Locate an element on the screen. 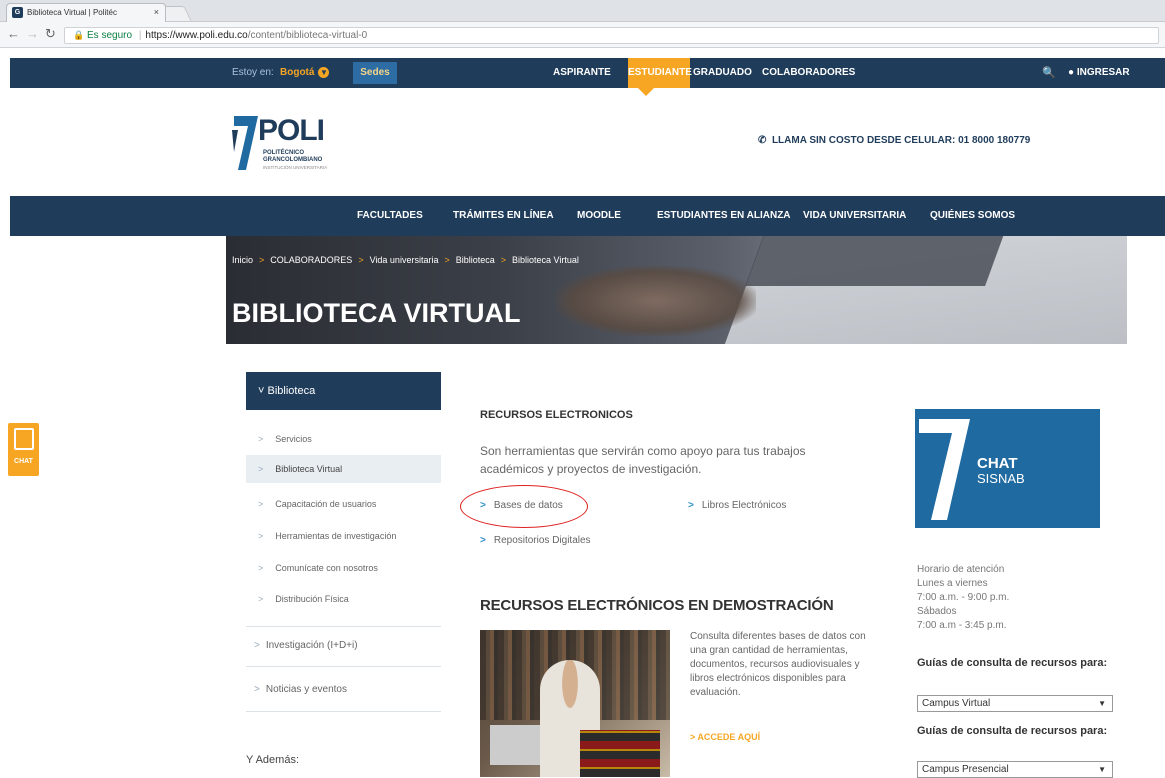 The height and width of the screenshot is (778, 1165). url-path: /content/biblioteca-virtual-0 is located at coordinates (307, 35).